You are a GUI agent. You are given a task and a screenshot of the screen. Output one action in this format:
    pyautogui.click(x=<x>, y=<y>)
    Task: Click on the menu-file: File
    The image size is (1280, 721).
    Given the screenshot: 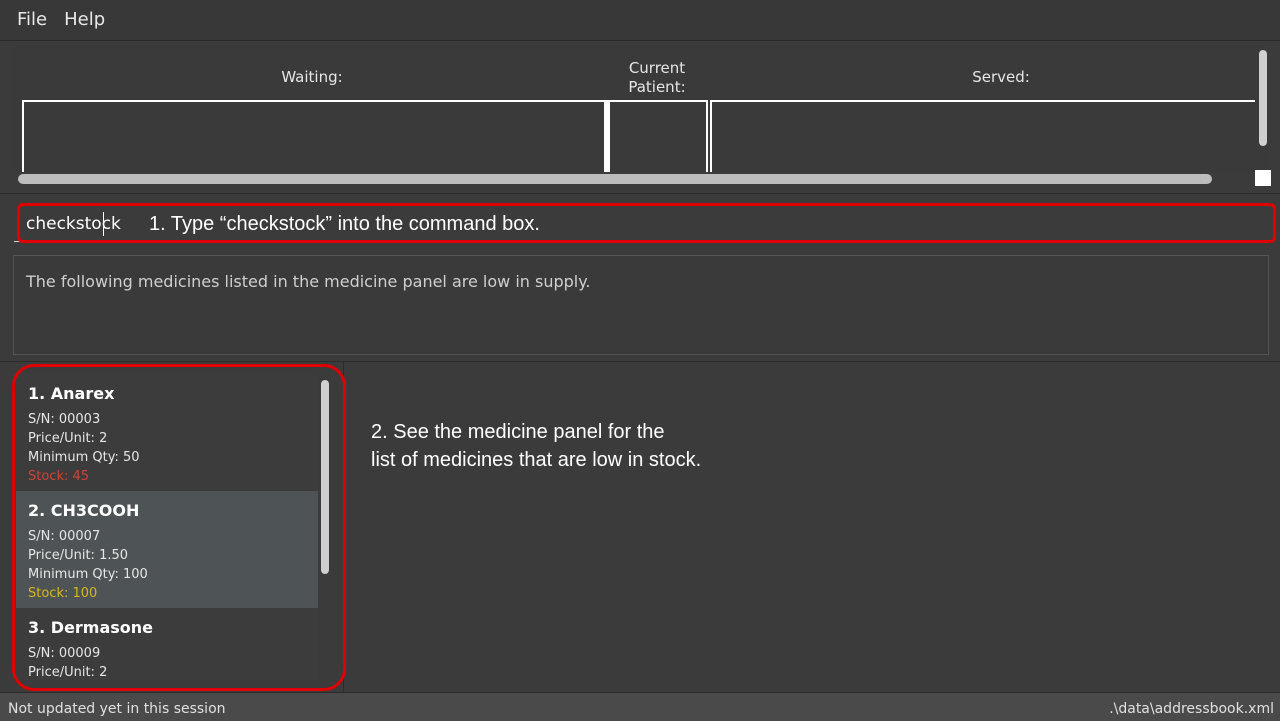 What is the action you would take?
    pyautogui.click(x=31, y=20)
    